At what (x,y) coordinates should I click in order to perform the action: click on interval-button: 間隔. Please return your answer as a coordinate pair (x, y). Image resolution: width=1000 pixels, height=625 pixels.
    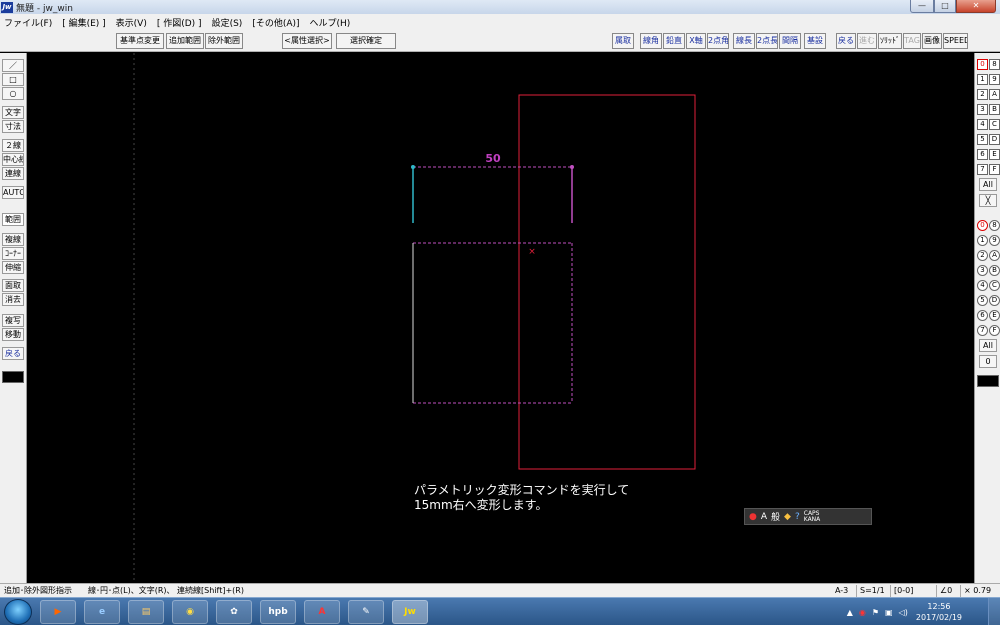
    Looking at the image, I should click on (790, 41).